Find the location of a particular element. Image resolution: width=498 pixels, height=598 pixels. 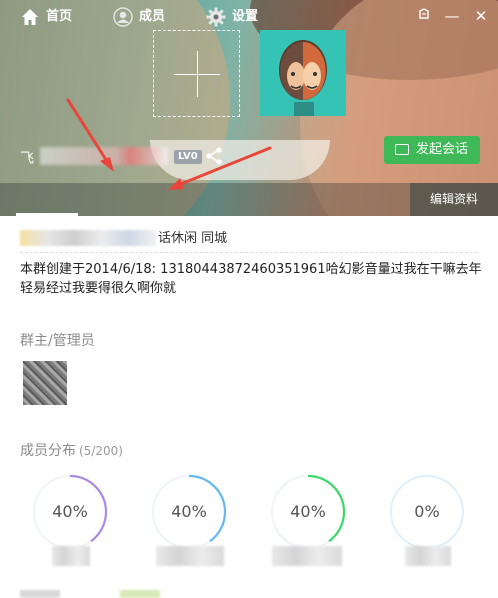

member-count: (5/200) is located at coordinates (101, 451).